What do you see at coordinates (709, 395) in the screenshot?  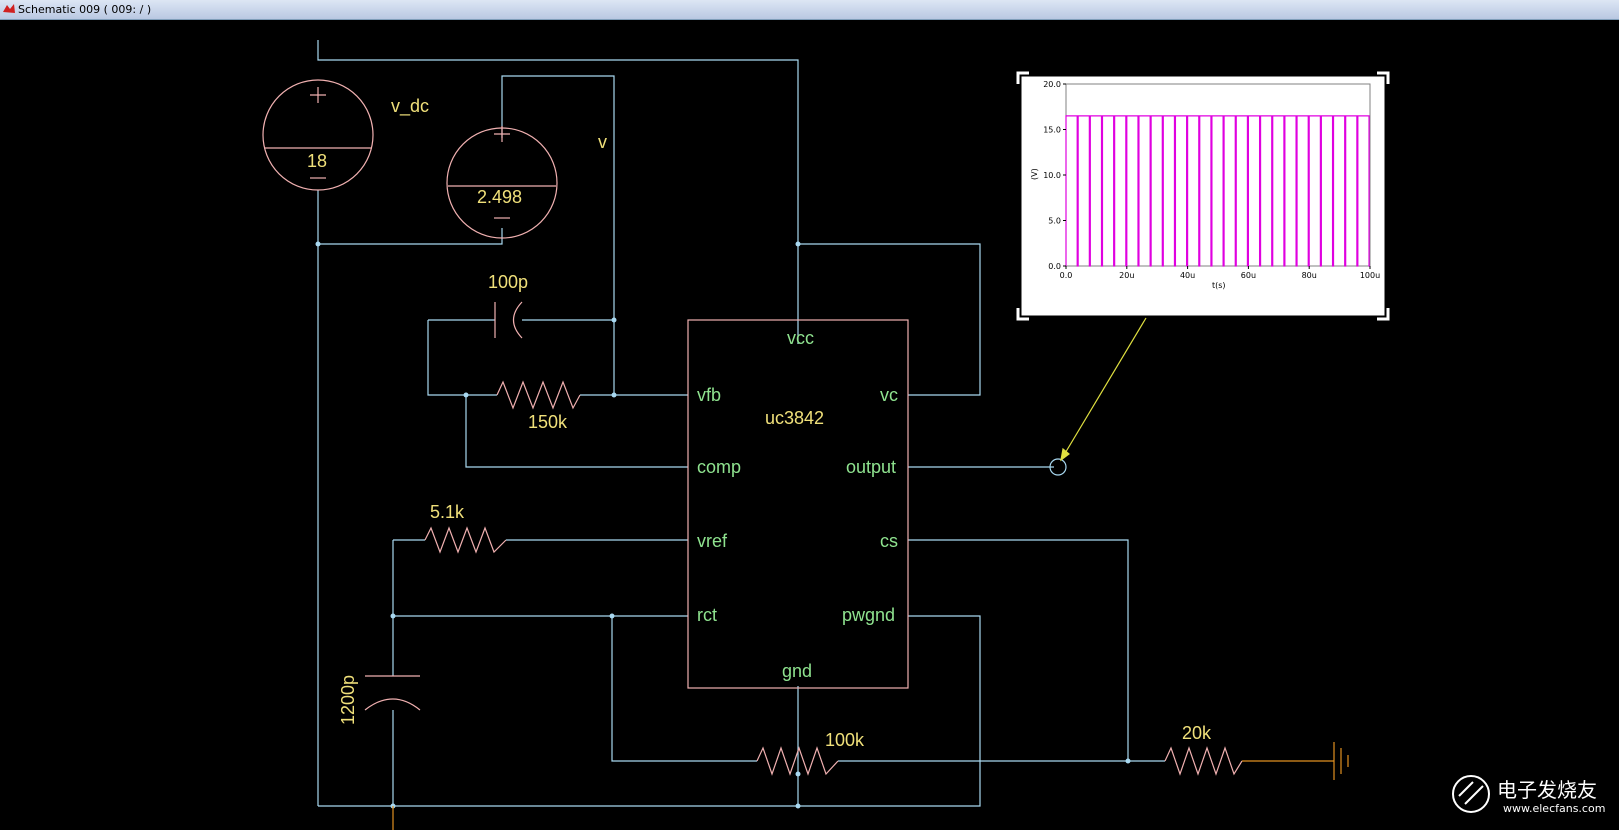 I see `pin-vfb-label: vfb` at bounding box center [709, 395].